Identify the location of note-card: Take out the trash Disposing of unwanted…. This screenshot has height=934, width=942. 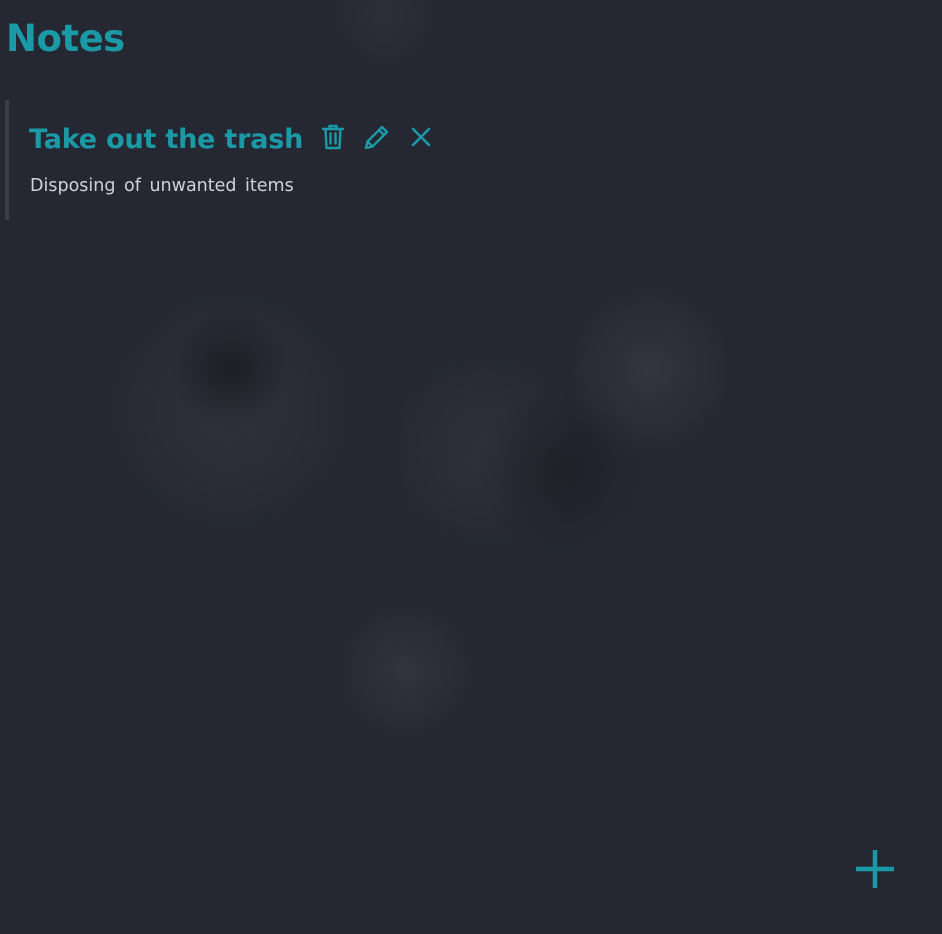
(235, 160).